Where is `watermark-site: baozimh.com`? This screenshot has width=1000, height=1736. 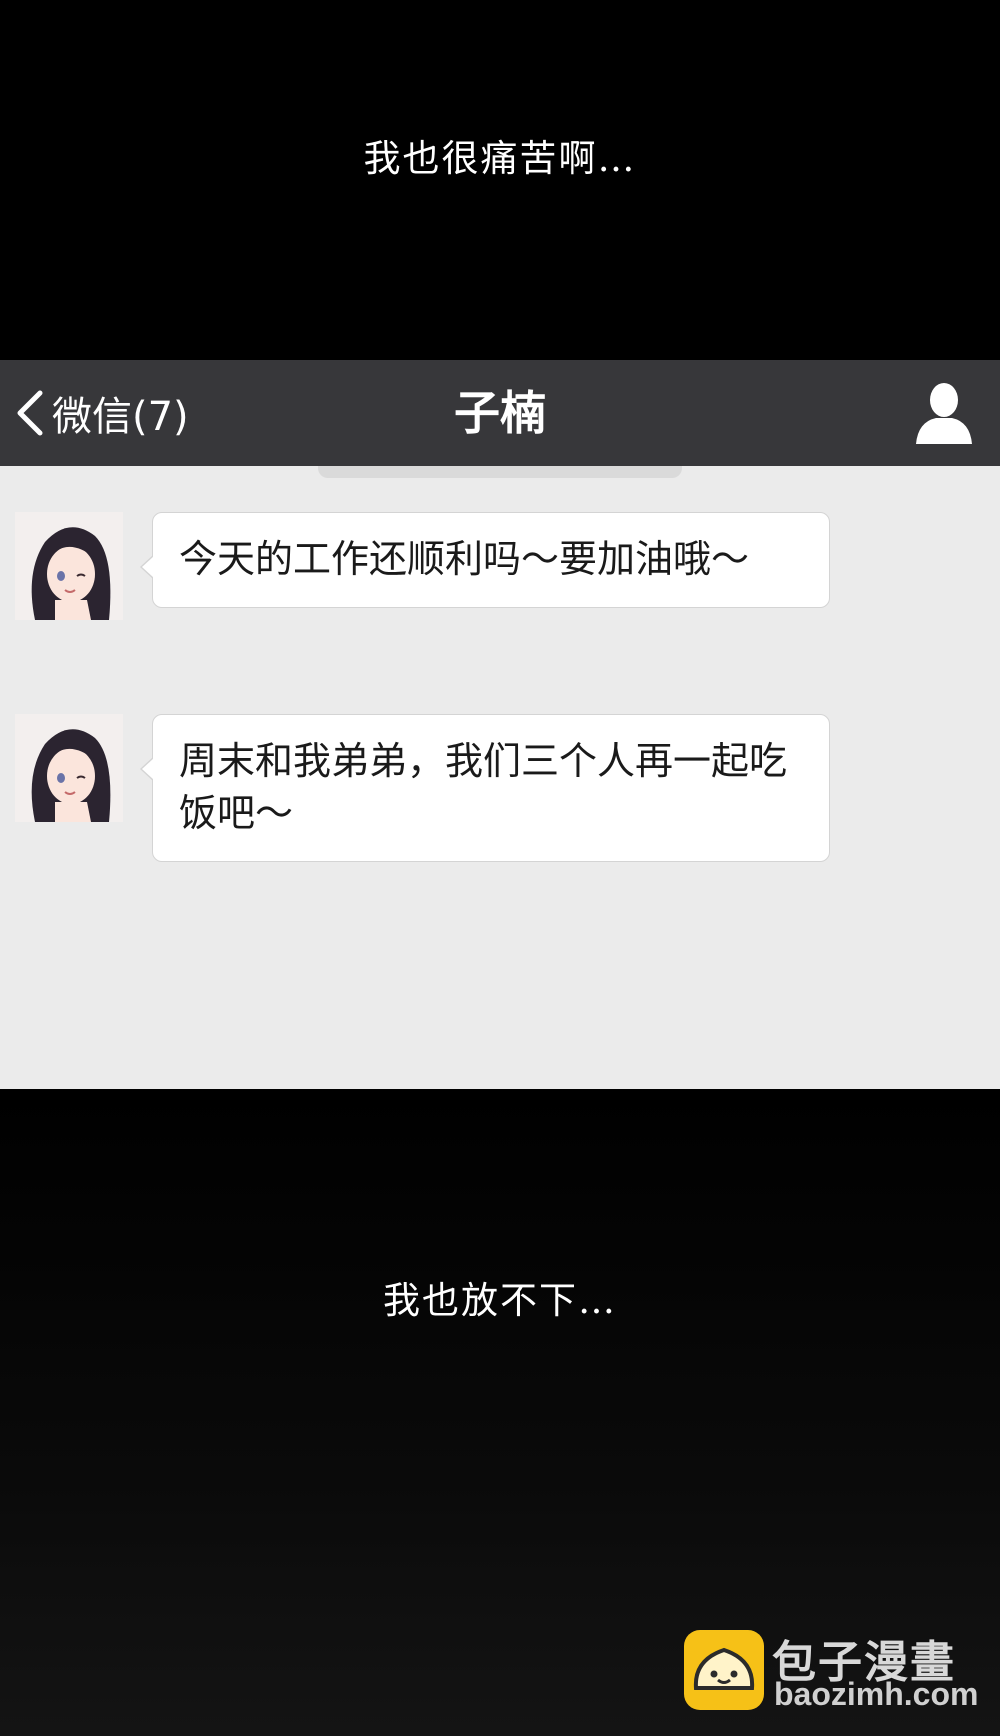 watermark-site: baozimh.com is located at coordinates (876, 1694).